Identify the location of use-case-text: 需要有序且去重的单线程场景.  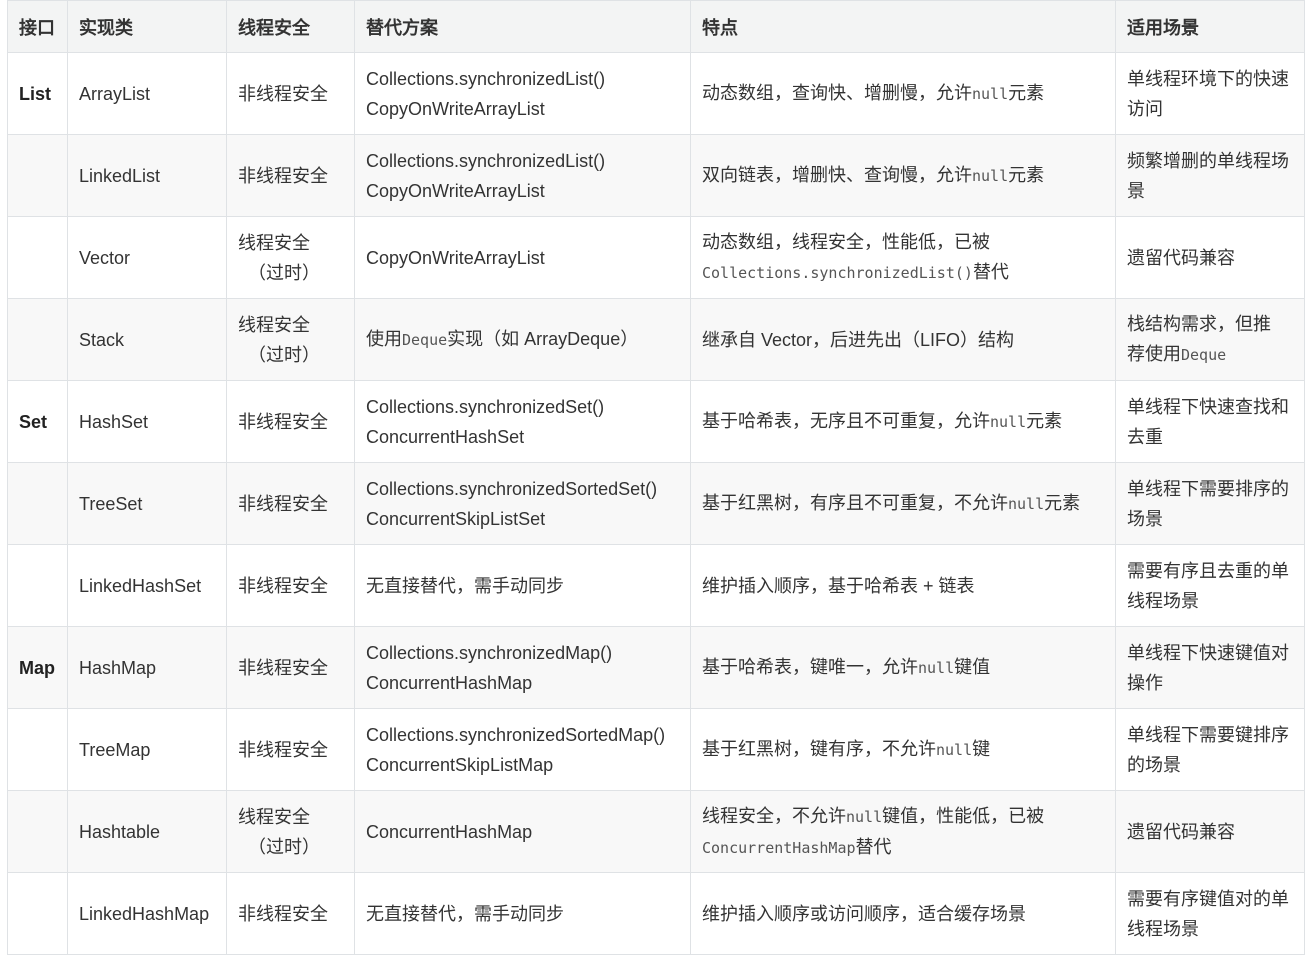
(1208, 585).